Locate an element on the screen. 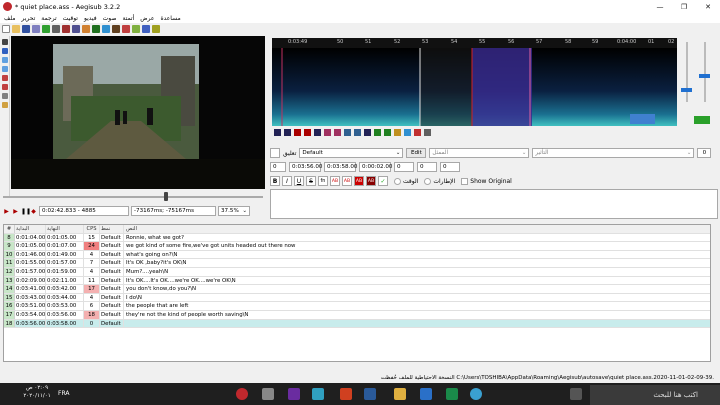 The image size is (720, 405). layer-field: 0 is located at coordinates (704, 153).